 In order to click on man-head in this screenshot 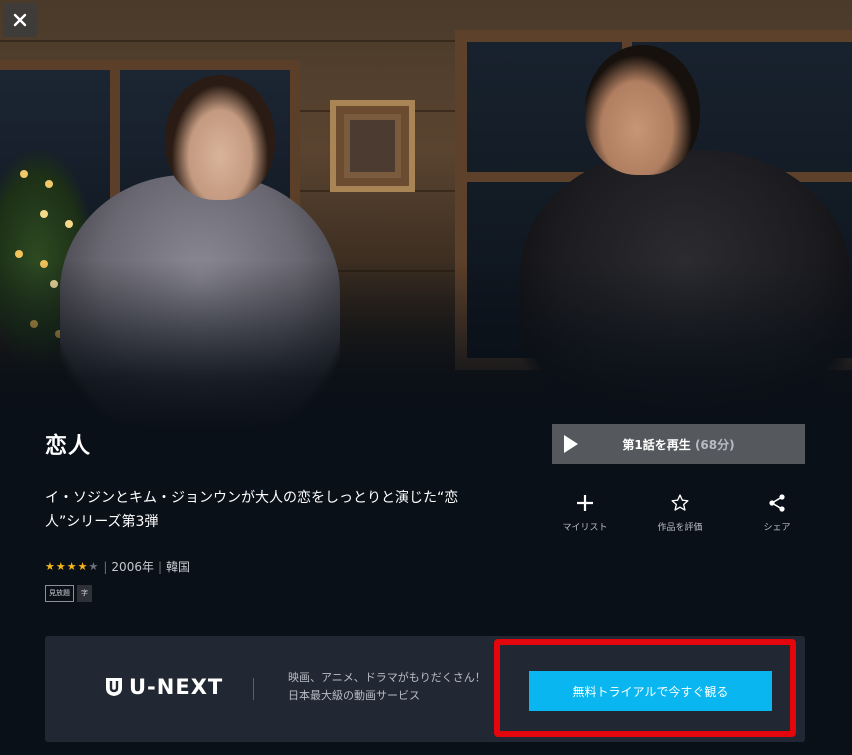, I will do `click(642, 110)`.